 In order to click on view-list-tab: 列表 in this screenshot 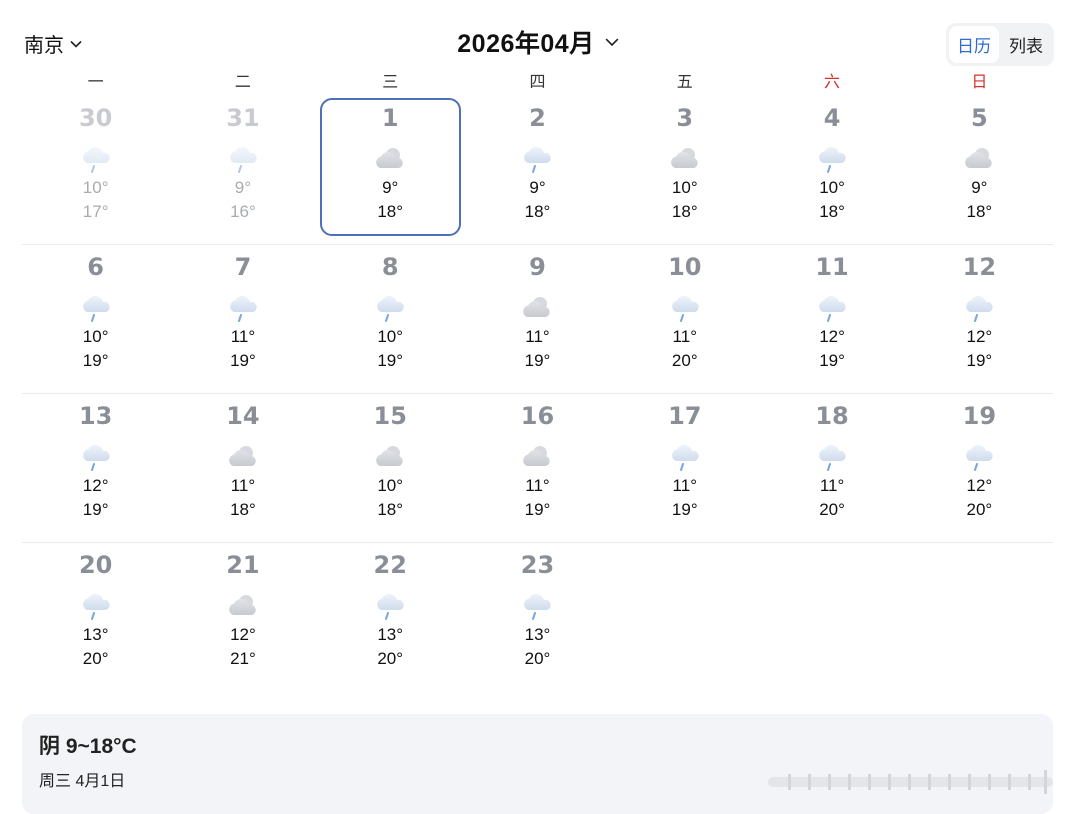, I will do `click(1026, 44)`.